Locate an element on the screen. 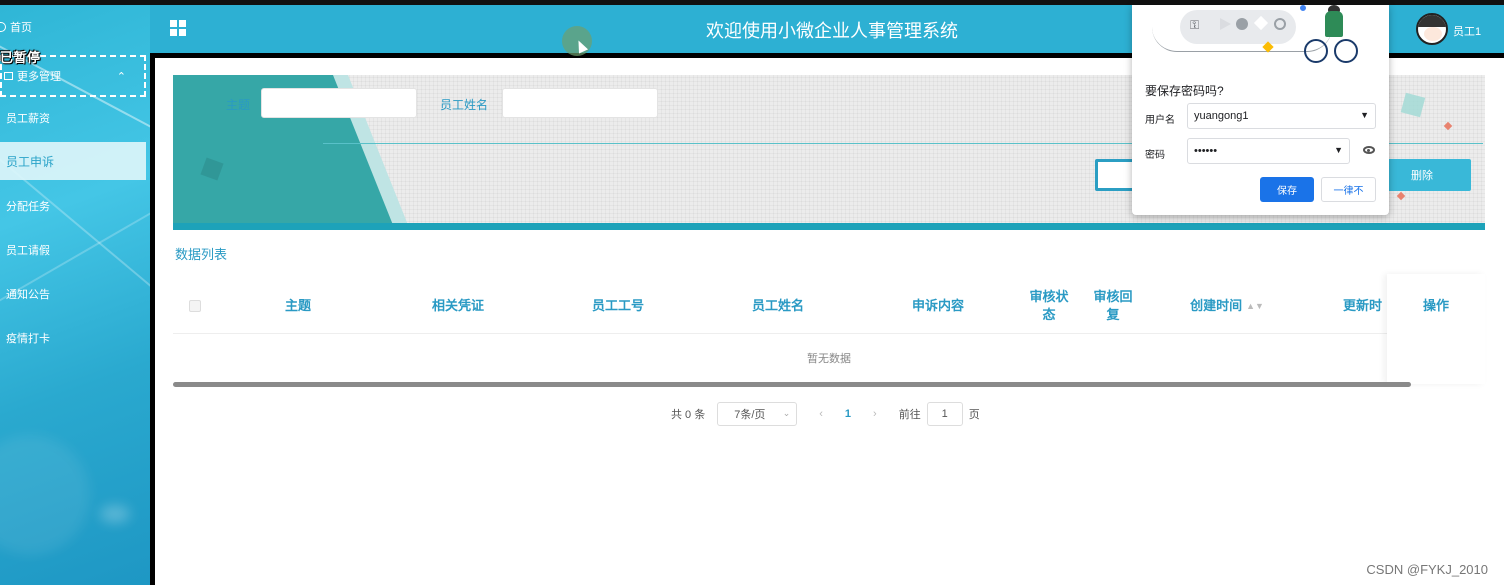 The width and height of the screenshot is (1504, 585). sort-icon: ▲▼ is located at coordinates (1255, 306).